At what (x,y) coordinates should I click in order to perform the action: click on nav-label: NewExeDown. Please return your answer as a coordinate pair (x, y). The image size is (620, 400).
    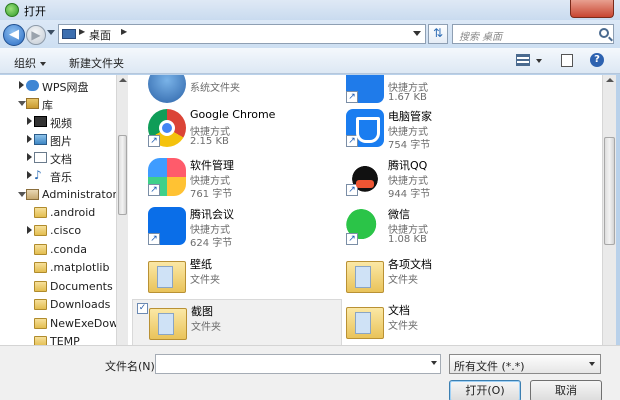
    Looking at the image, I should click on (83, 323).